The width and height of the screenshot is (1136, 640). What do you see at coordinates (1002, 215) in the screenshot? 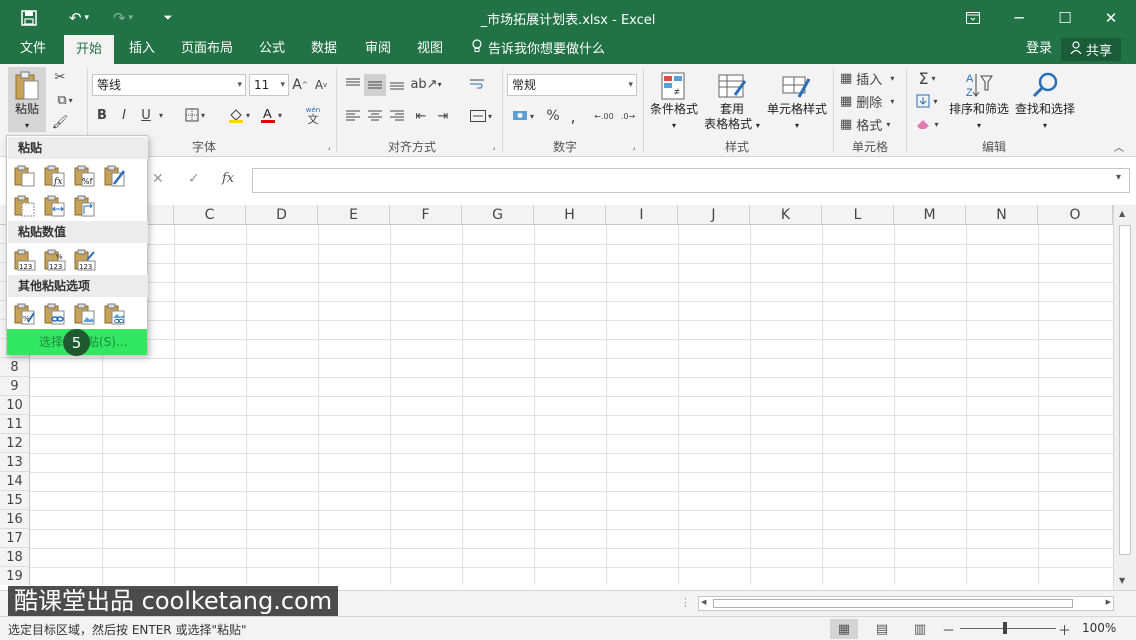
I see `column-header: N` at bounding box center [1002, 215].